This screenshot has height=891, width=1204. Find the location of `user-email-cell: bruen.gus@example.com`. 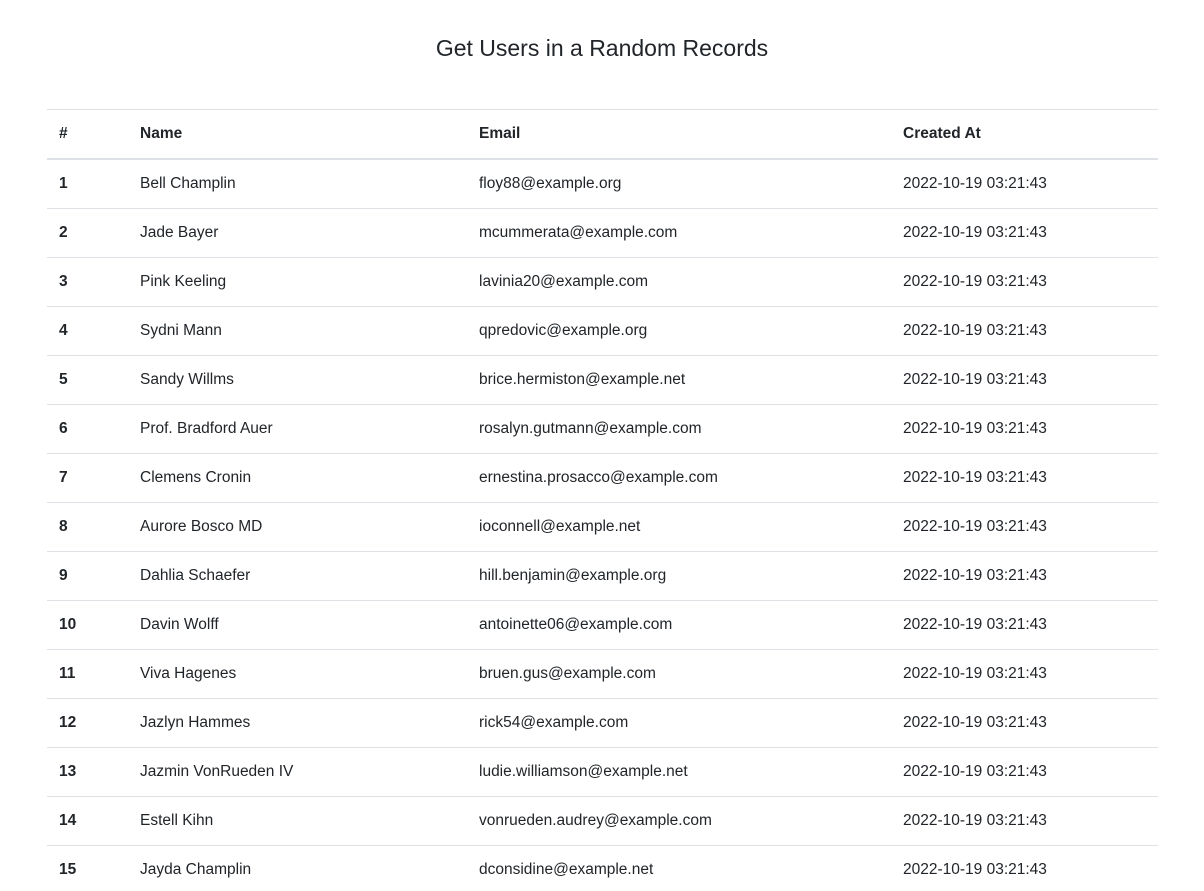

user-email-cell: bruen.gus@example.com is located at coordinates (679, 674).